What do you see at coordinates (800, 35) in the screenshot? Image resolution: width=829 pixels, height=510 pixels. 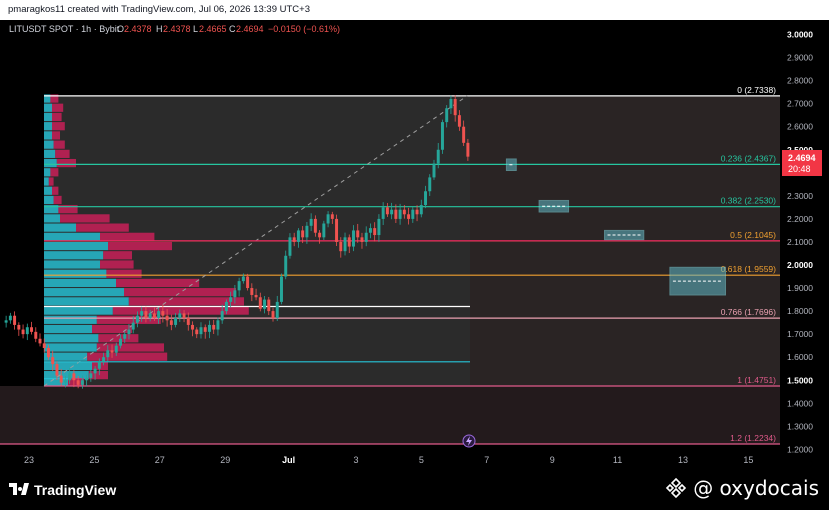 I see `price-tick-label: 3.0000` at bounding box center [800, 35].